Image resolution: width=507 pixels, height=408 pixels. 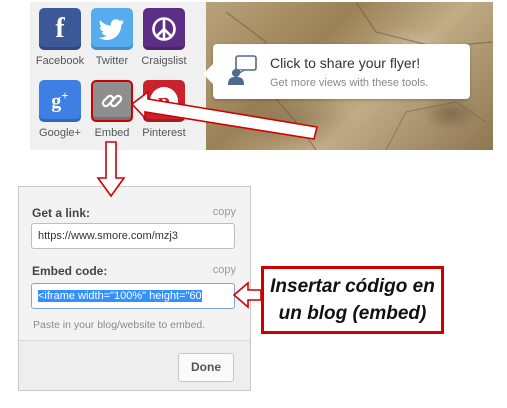 What do you see at coordinates (247, 295) in the screenshot?
I see `arrow-to-embed-field` at bounding box center [247, 295].